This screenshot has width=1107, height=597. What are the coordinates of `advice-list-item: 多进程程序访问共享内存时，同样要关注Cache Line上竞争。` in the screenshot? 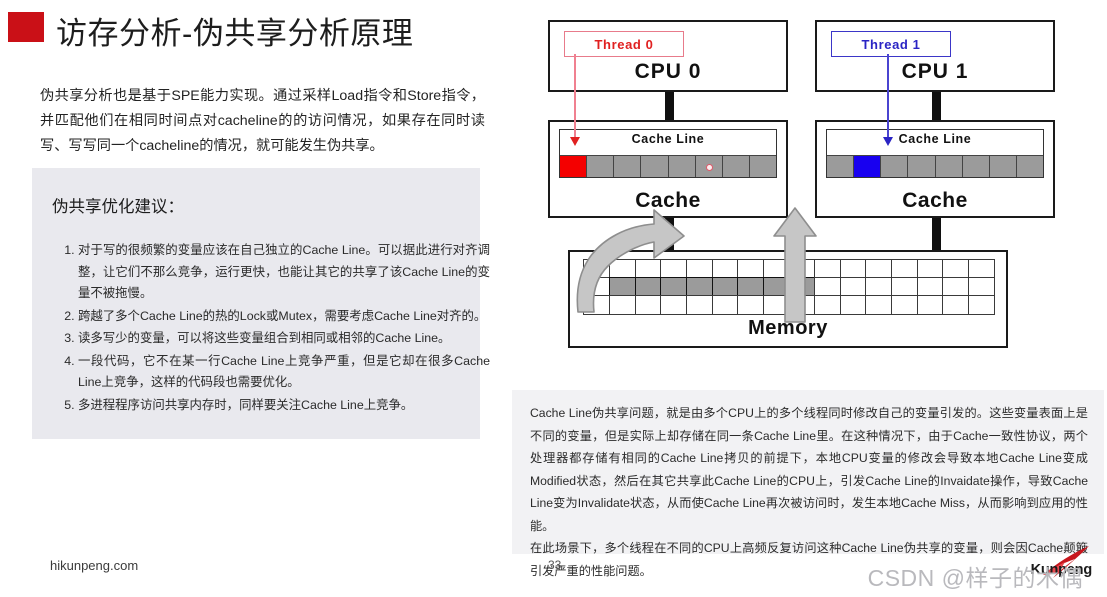 It's located at (284, 406).